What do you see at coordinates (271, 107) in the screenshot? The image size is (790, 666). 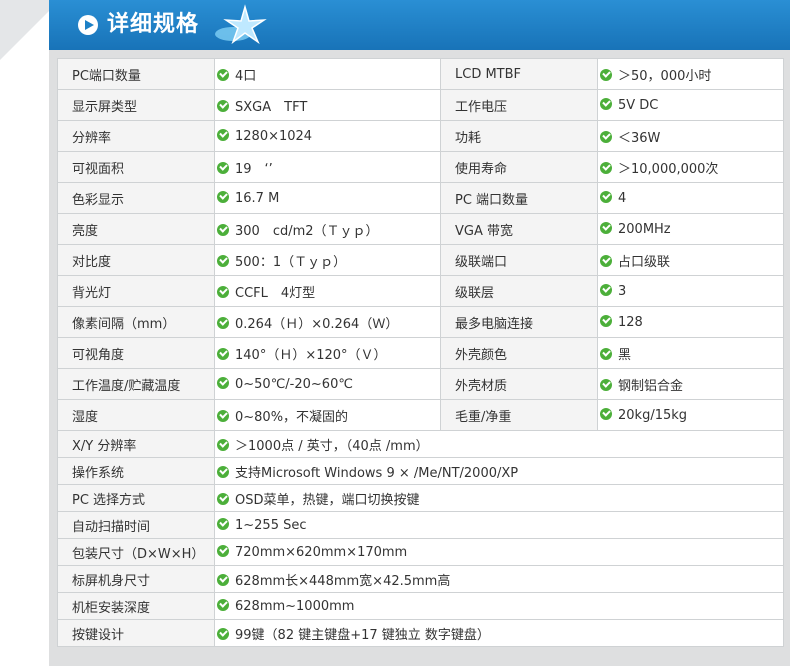 I see `spec-value: SXGA TFT` at bounding box center [271, 107].